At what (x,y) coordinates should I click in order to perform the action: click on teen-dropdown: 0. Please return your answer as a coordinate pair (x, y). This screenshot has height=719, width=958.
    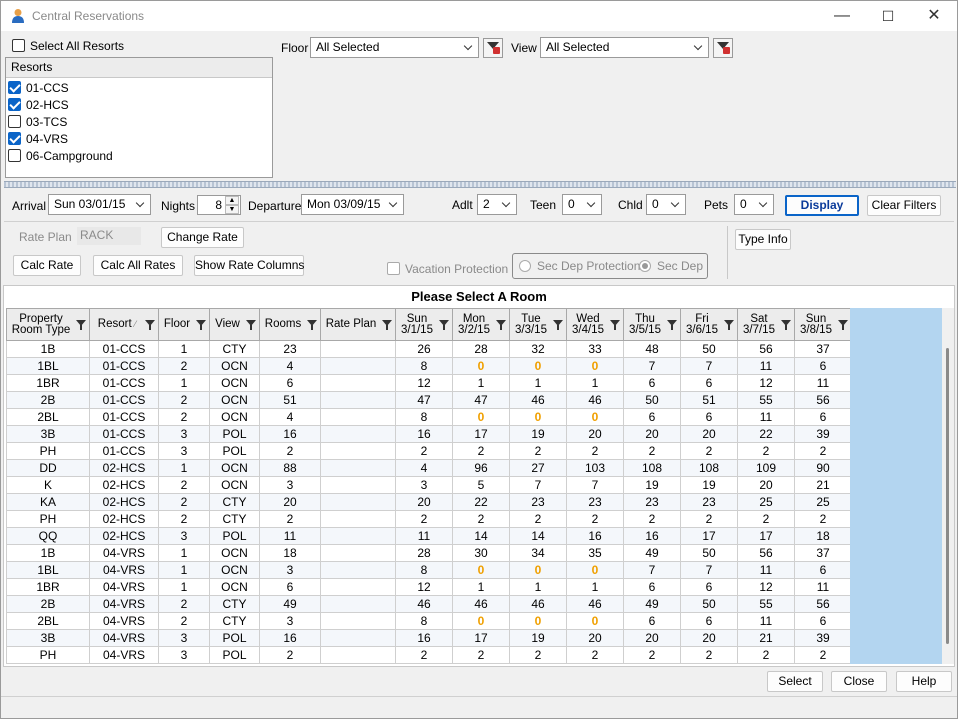
    Looking at the image, I should click on (582, 204).